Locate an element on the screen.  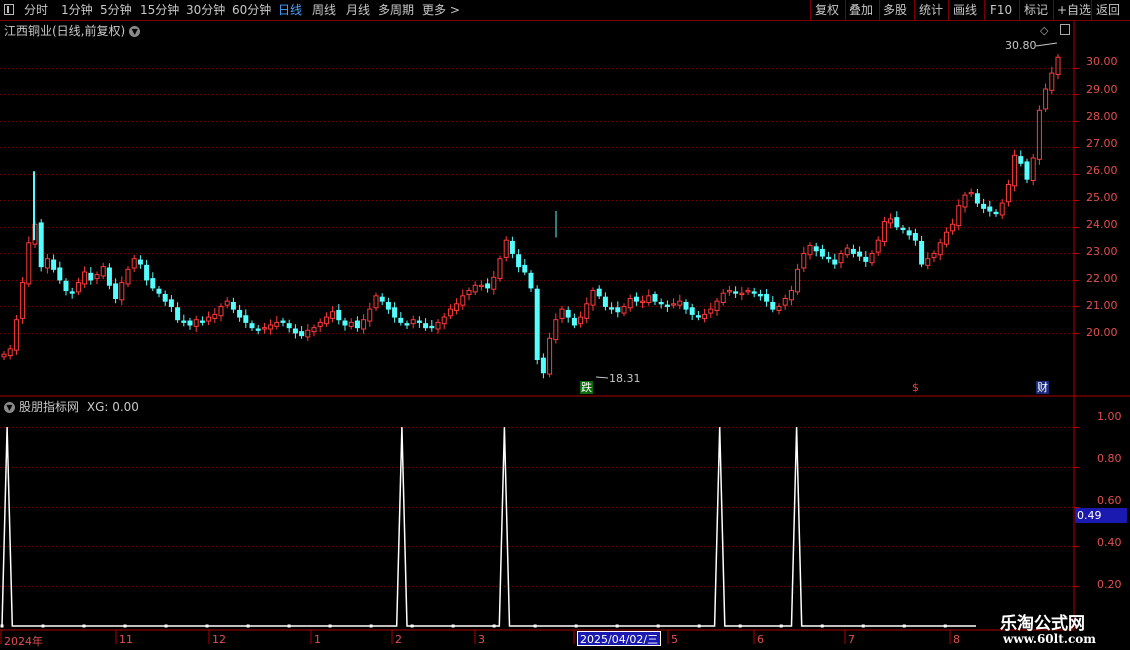
event-marker-cai: 财 is located at coordinates (1042, 387).